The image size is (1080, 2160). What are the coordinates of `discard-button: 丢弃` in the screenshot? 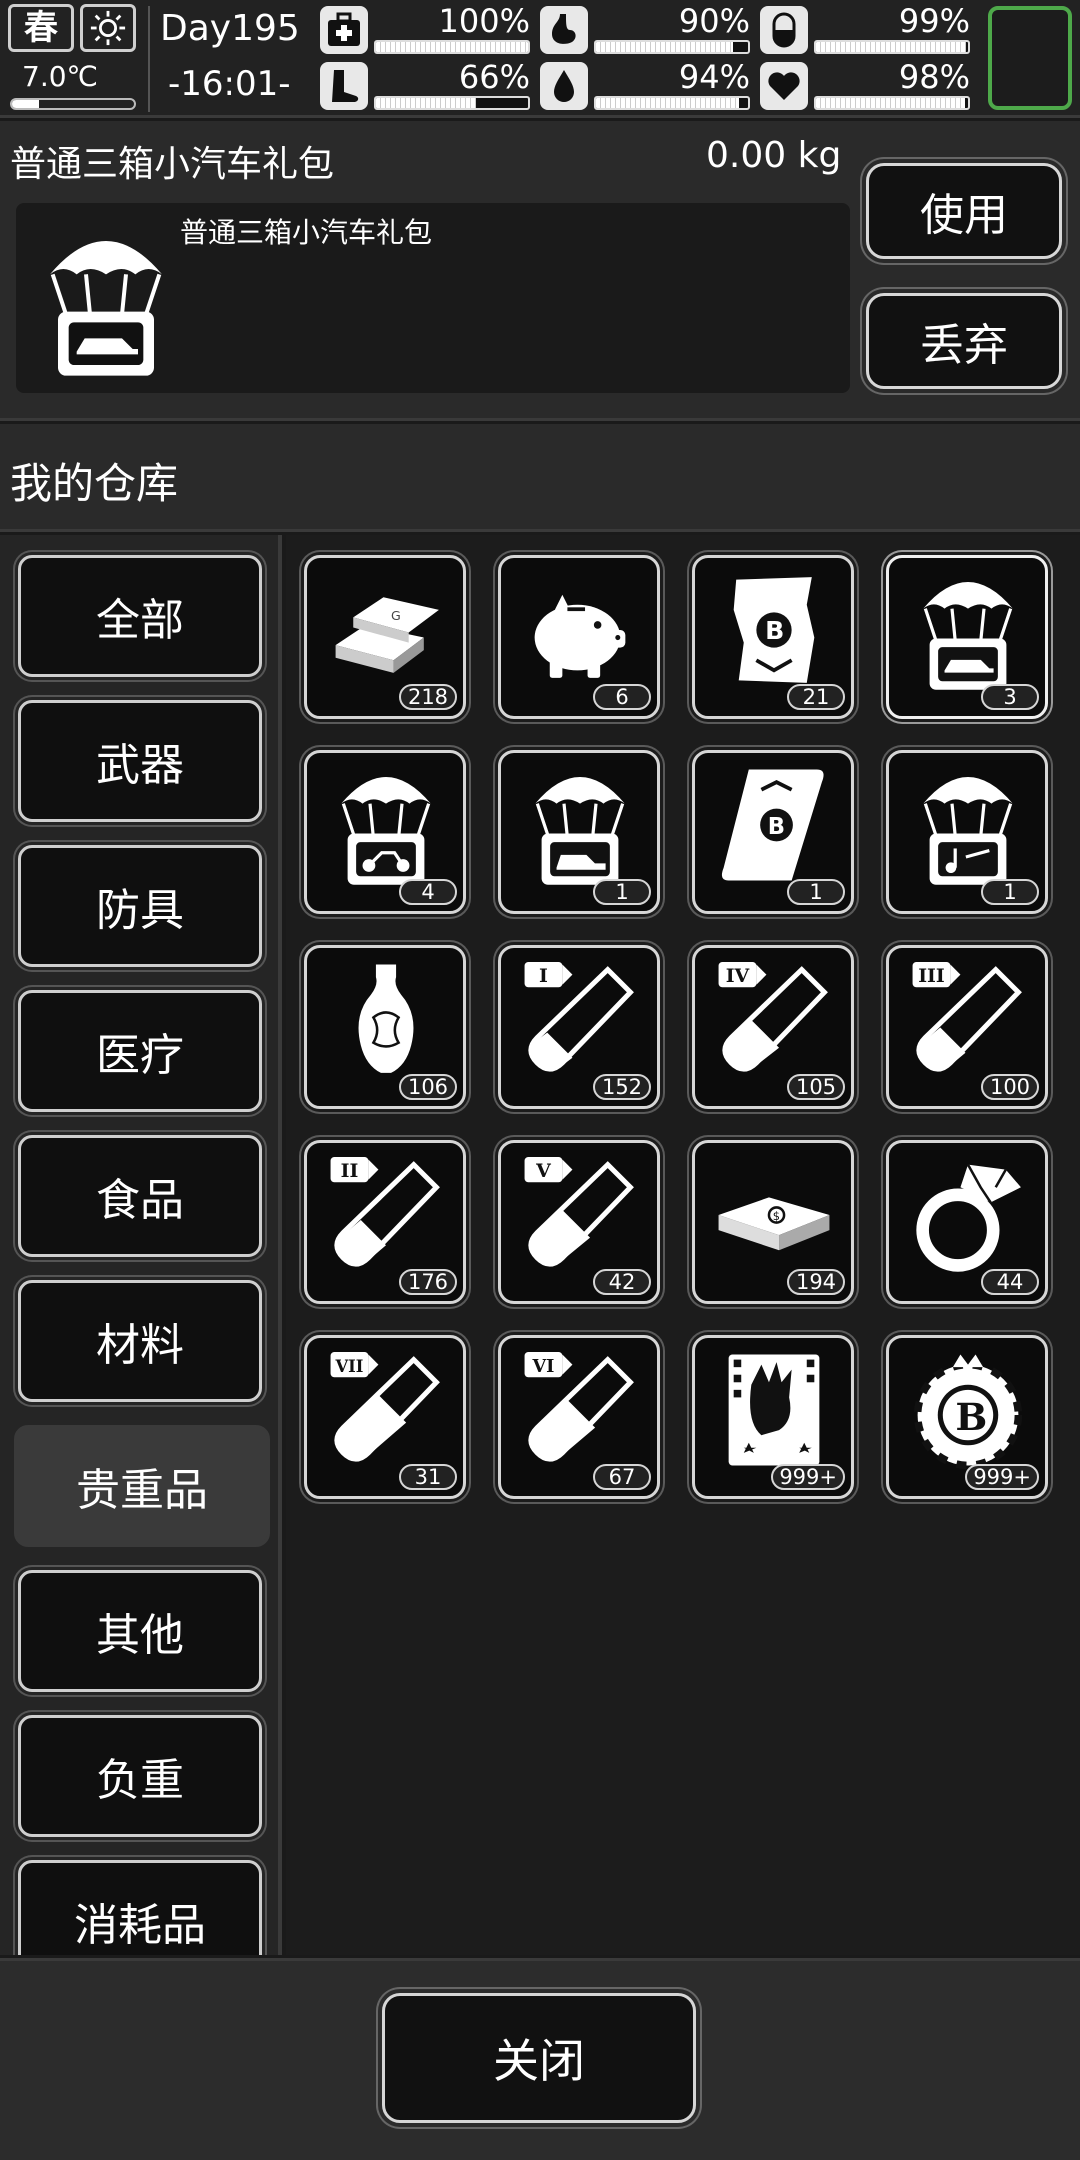 It's located at (964, 341).